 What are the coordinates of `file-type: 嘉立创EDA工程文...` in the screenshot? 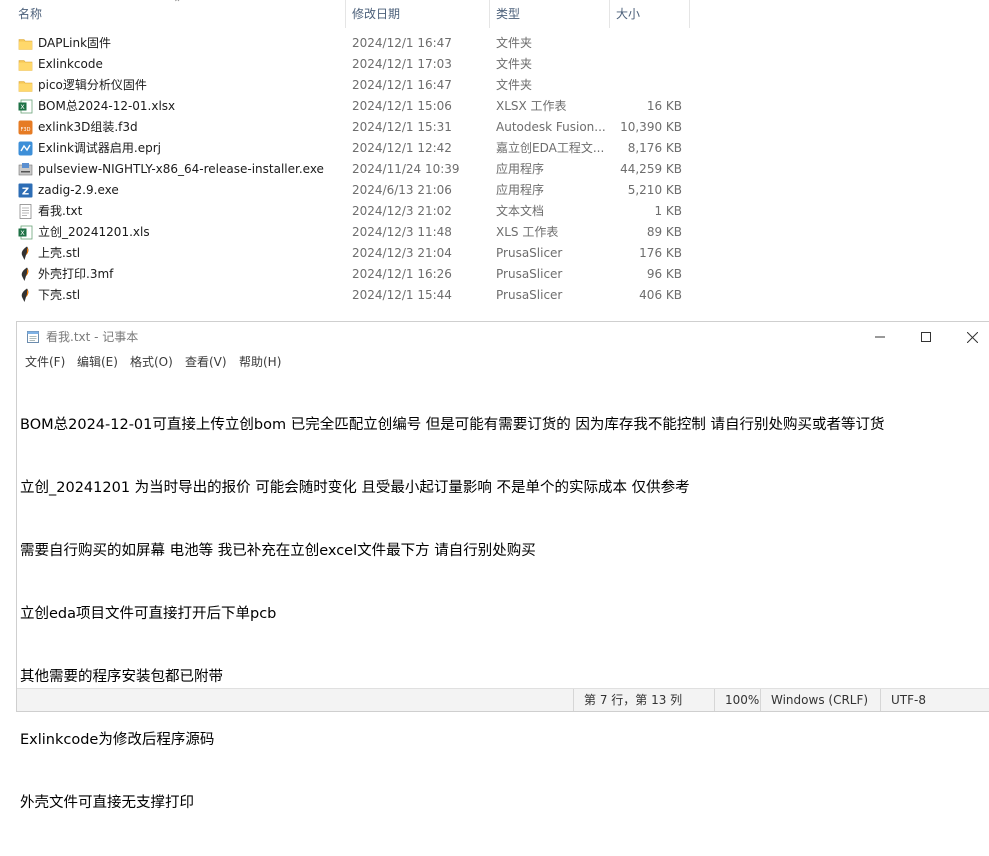 It's located at (550, 148).